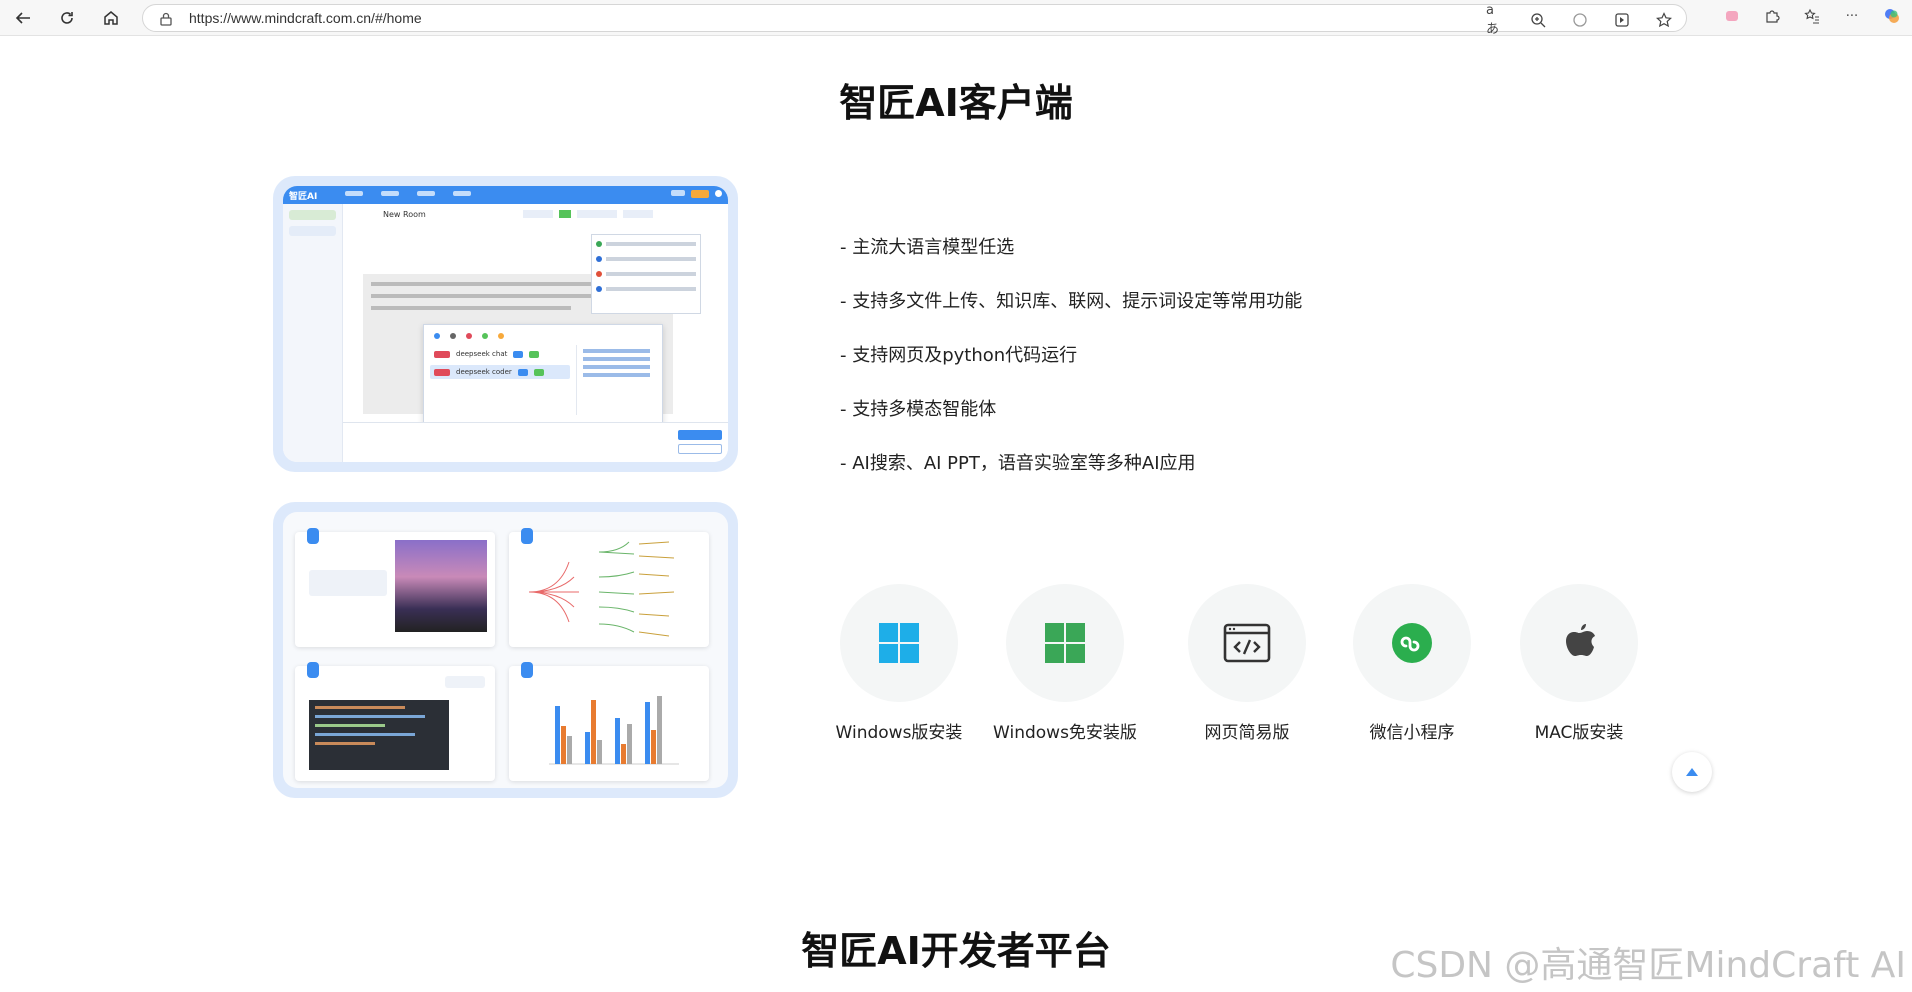  I want to click on download-mac-installer: MAC版安装, so click(1579, 663).